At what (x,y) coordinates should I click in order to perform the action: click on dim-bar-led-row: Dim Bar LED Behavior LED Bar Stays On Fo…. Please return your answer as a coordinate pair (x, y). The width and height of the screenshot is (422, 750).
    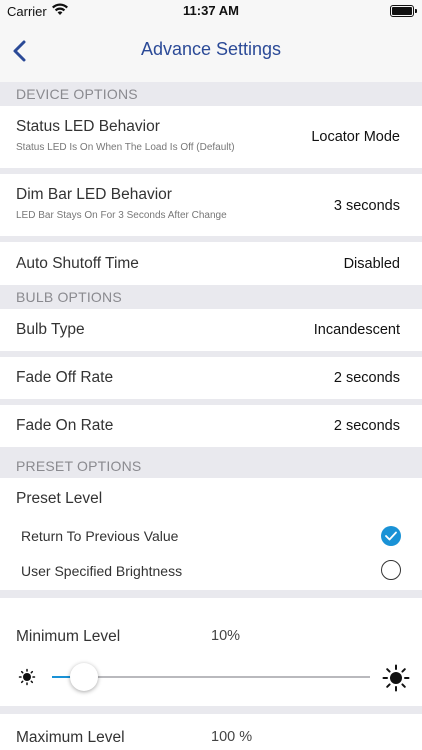
    Looking at the image, I should click on (211, 205).